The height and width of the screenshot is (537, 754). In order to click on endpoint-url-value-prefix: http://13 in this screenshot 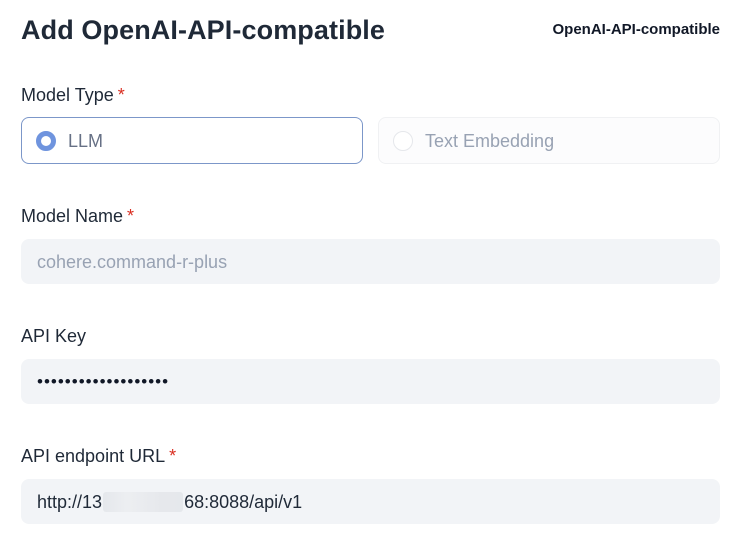, I will do `click(70, 501)`.